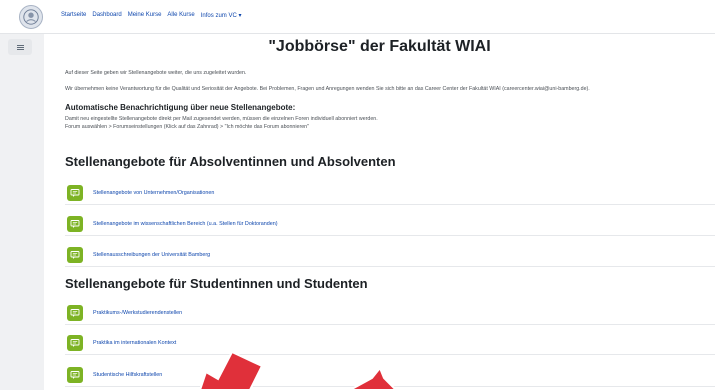 Image resolution: width=715 pixels, height=390 pixels. Describe the element at coordinates (134, 343) in the screenshot. I see `activity-link: Praktika im internationalen Kontext` at that location.